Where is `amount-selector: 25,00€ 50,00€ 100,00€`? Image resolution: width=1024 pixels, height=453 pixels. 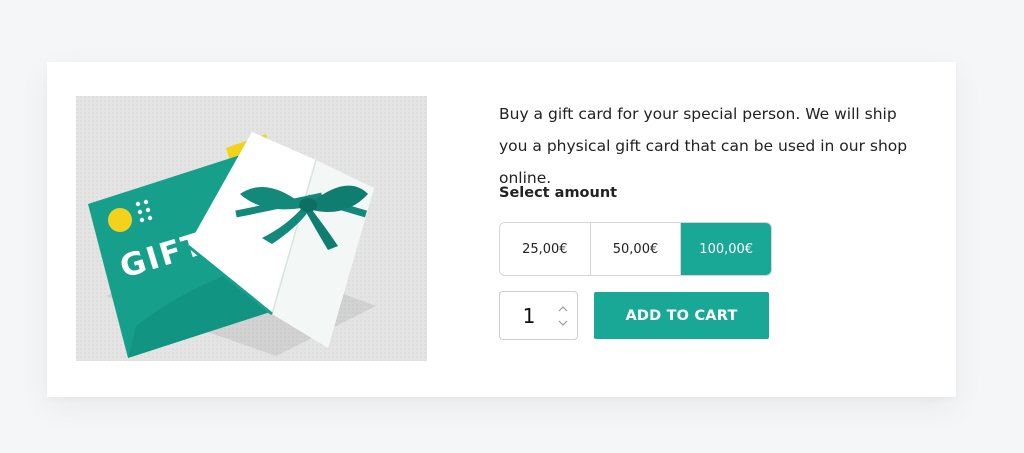 amount-selector: 25,00€ 50,00€ 100,00€ is located at coordinates (635, 249).